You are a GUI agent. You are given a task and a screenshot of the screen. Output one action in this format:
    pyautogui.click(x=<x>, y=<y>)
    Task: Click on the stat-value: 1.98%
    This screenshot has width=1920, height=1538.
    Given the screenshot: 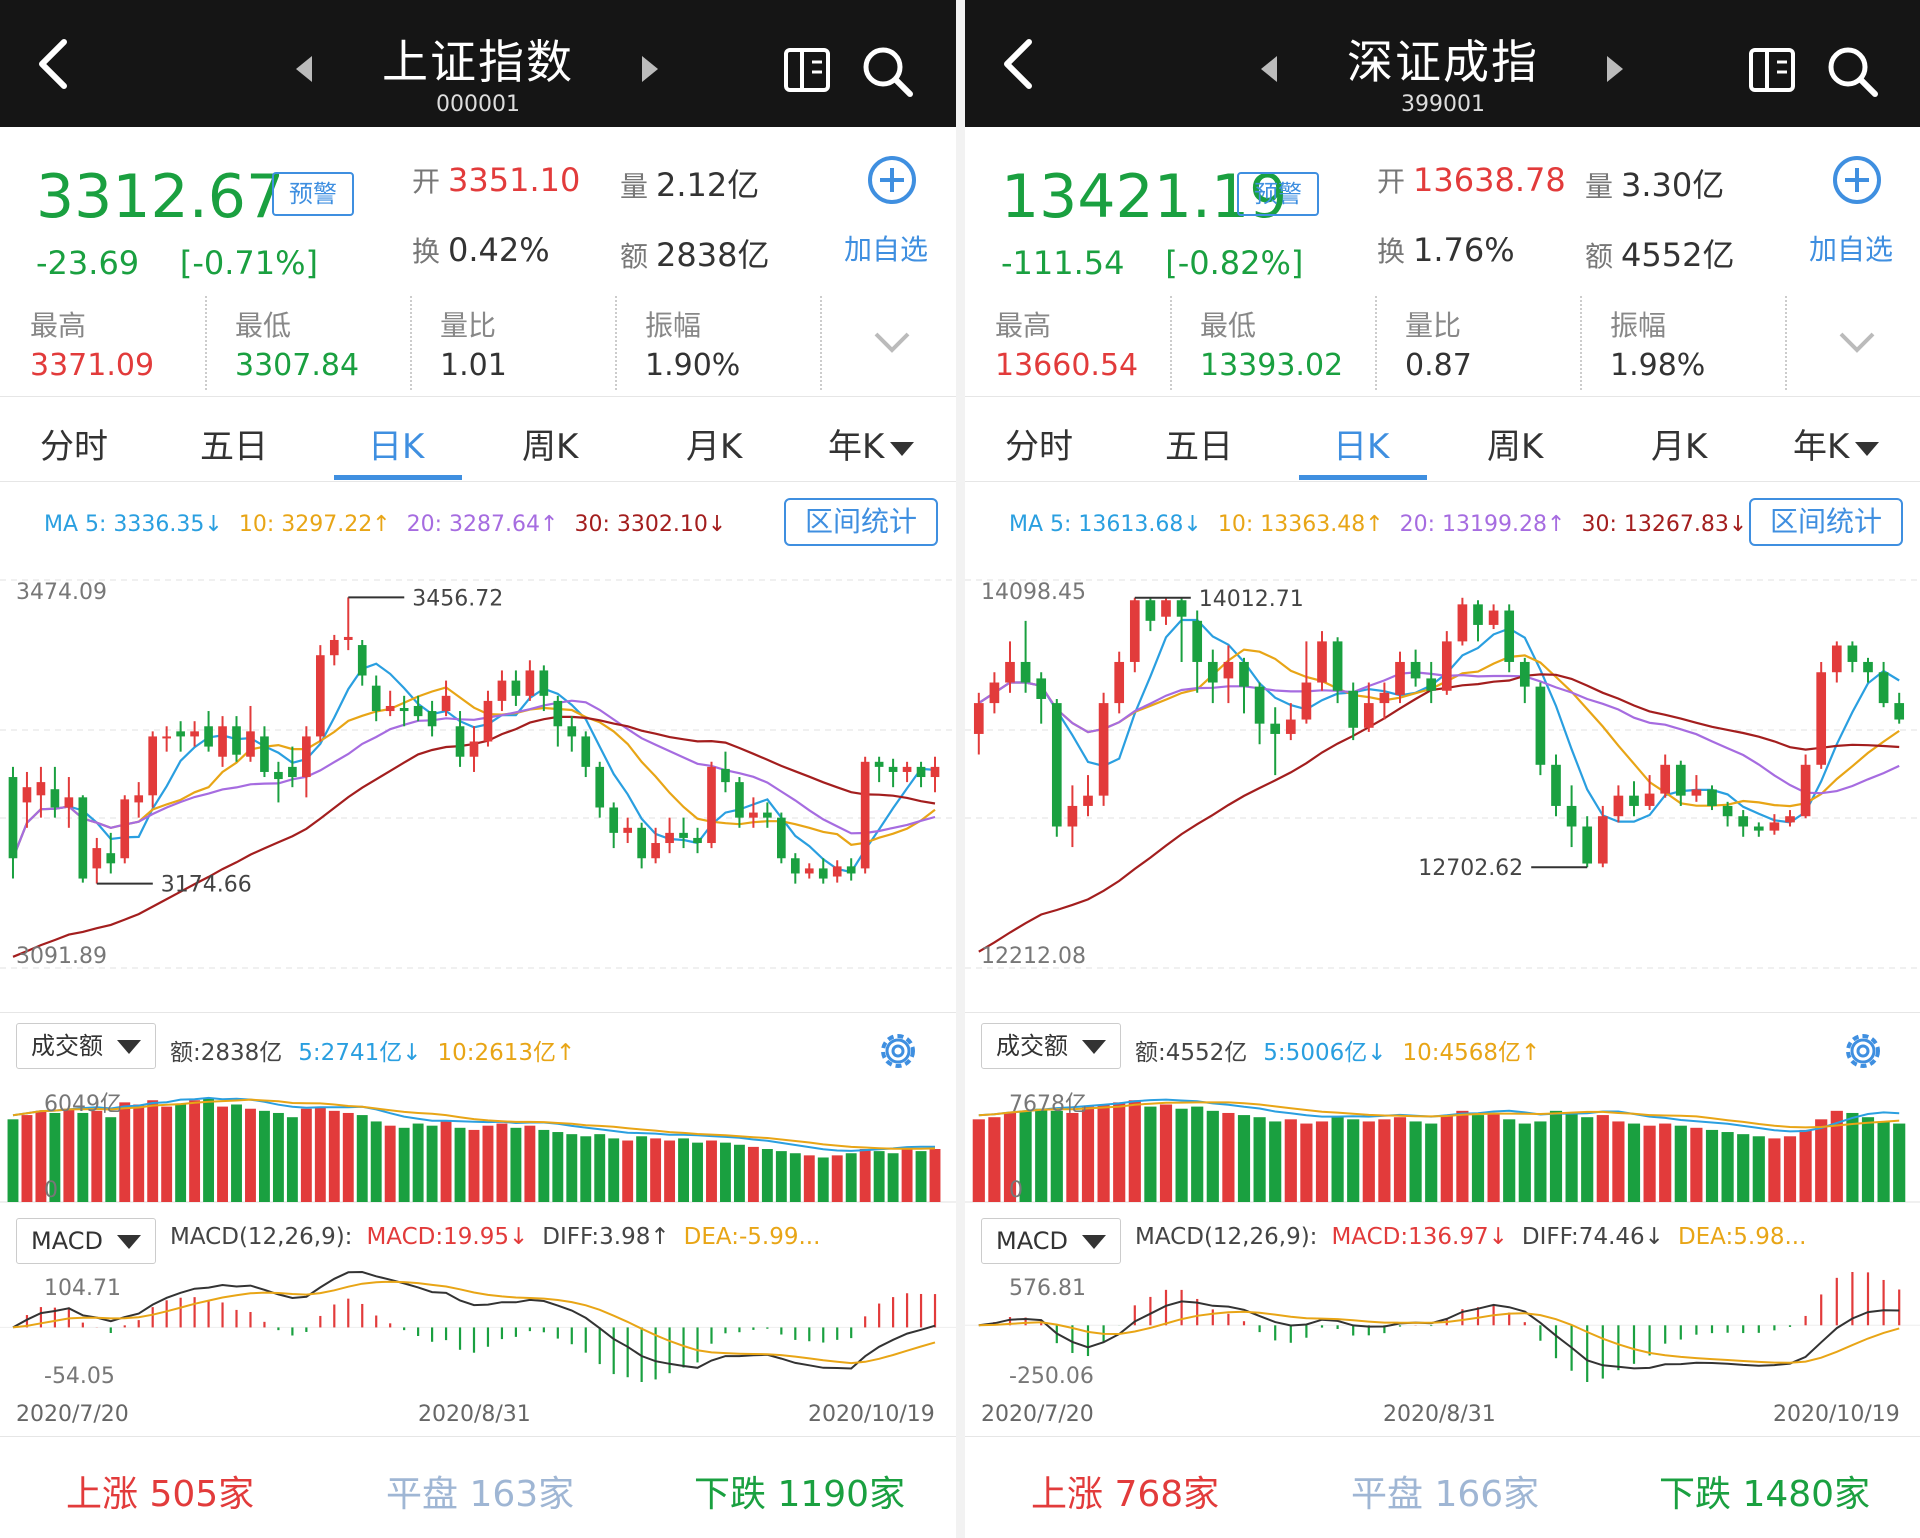 What is the action you would take?
    pyautogui.click(x=1658, y=365)
    